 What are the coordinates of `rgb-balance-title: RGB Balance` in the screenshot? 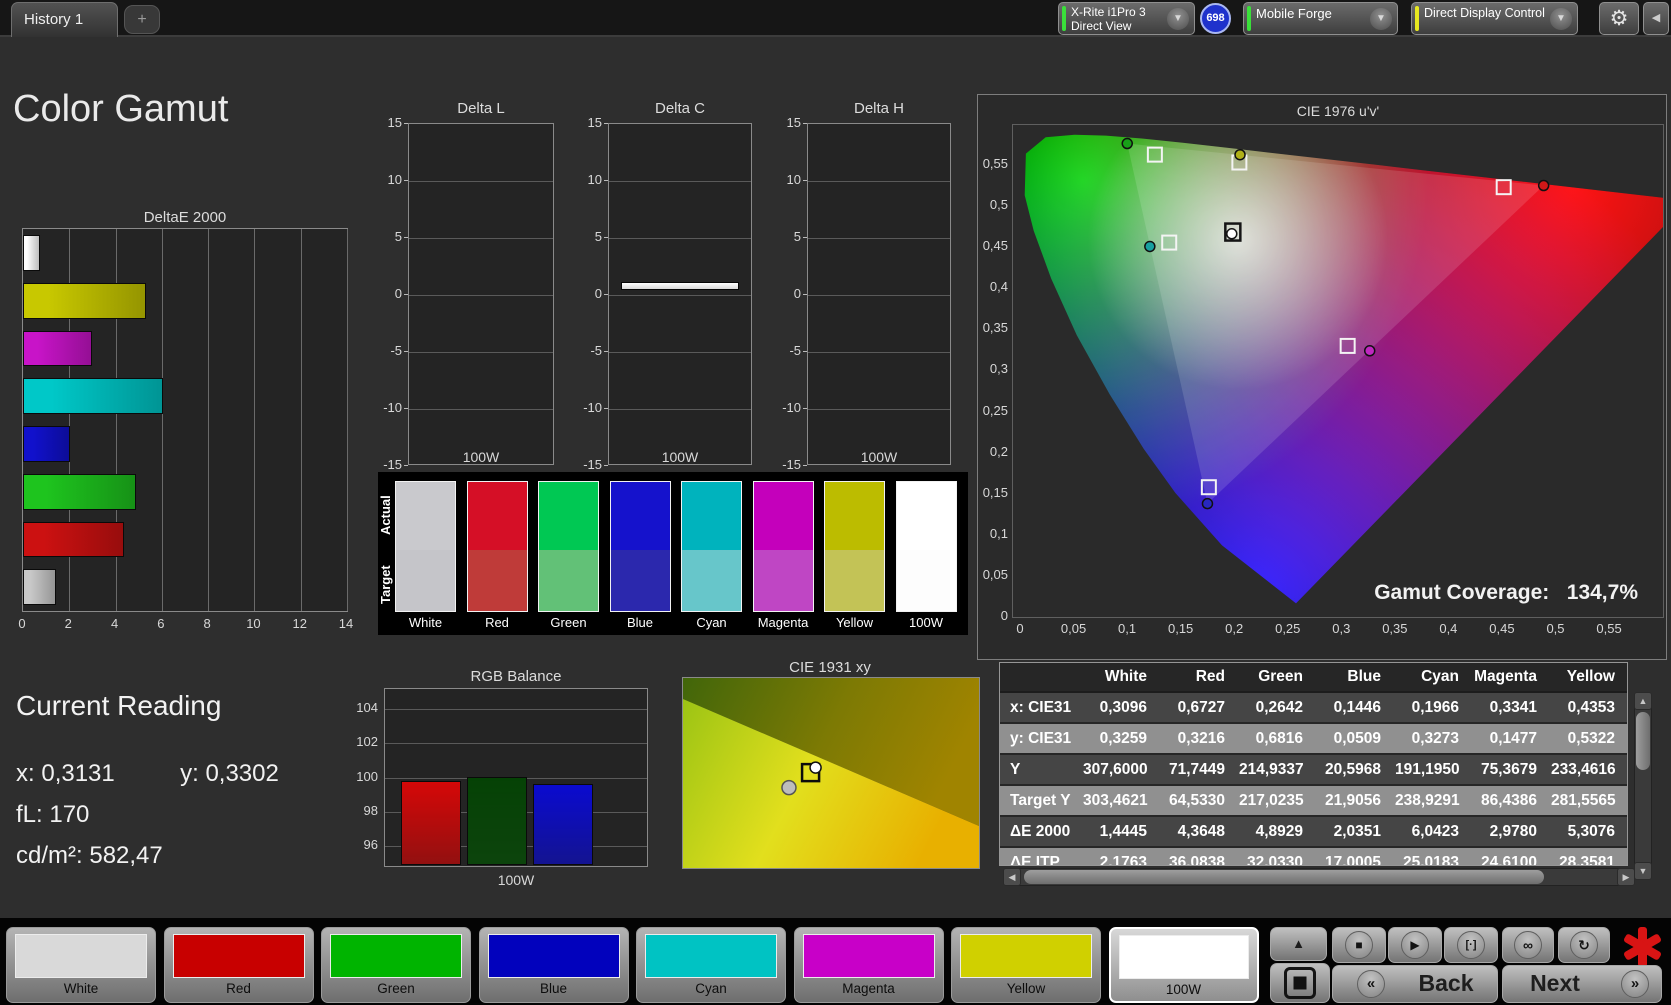 It's located at (516, 676).